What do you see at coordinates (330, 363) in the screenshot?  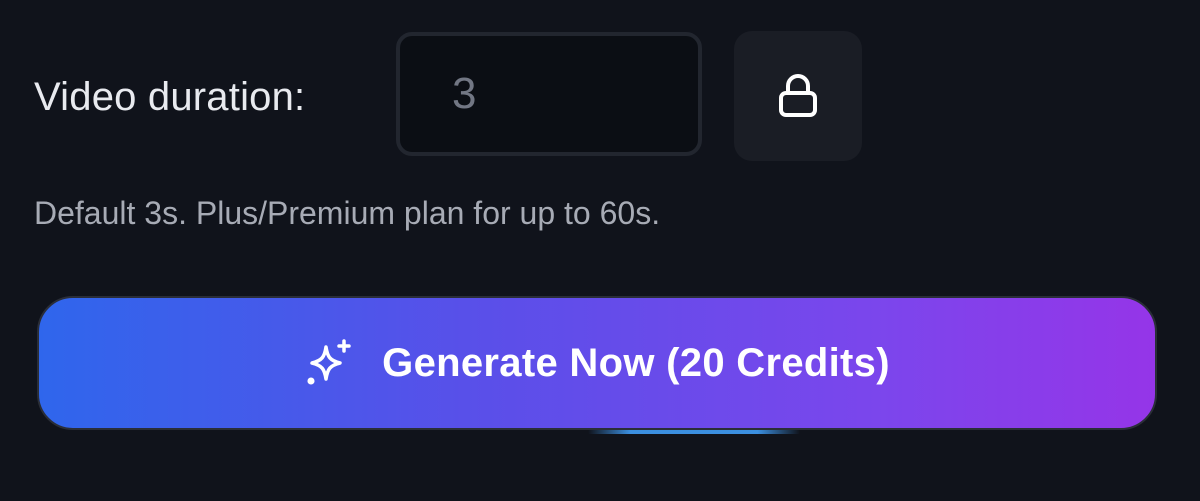 I see `sparkle-icon` at bounding box center [330, 363].